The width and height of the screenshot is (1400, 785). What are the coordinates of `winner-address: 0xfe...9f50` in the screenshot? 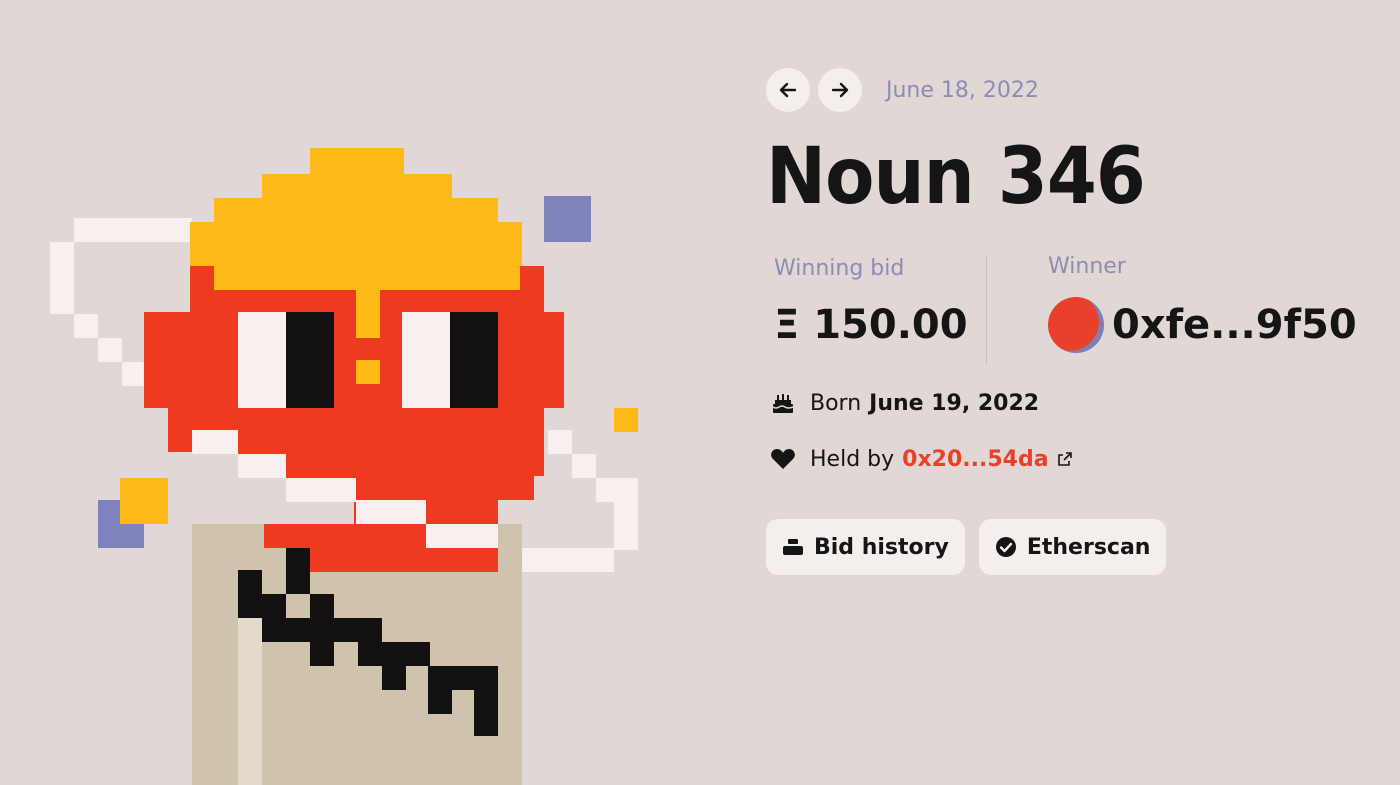 It's located at (1234, 325).